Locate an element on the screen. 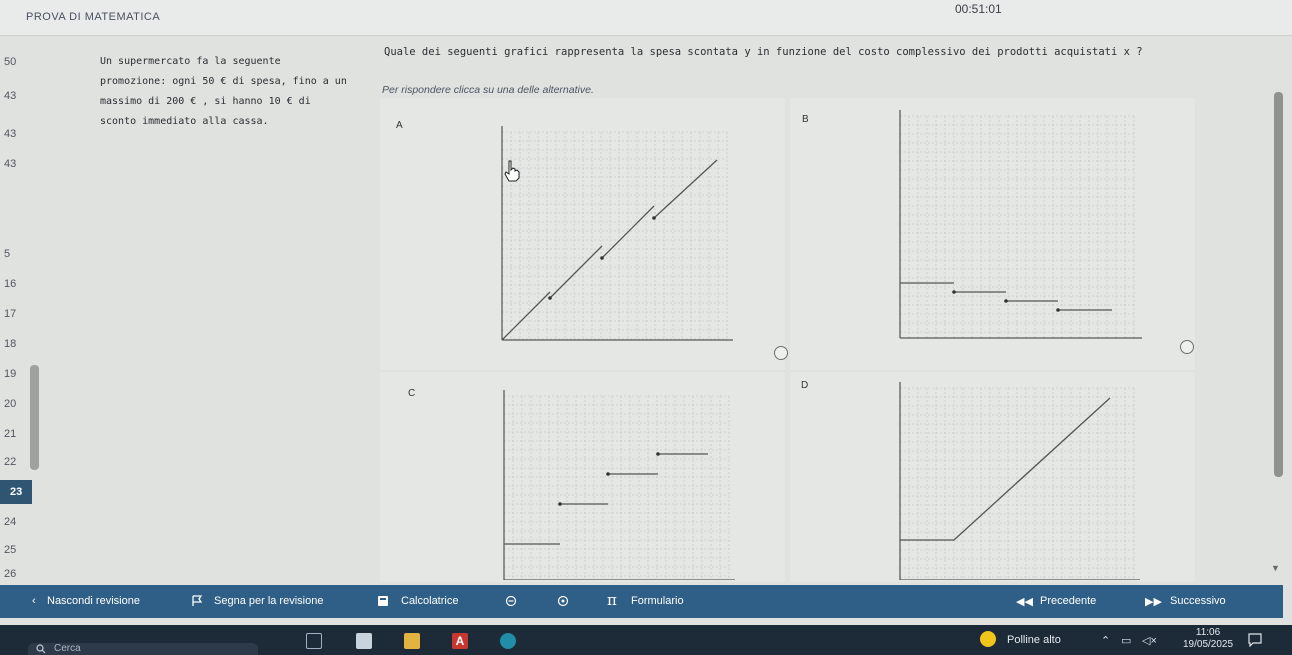  option-b-radio is located at coordinates (1187, 347).